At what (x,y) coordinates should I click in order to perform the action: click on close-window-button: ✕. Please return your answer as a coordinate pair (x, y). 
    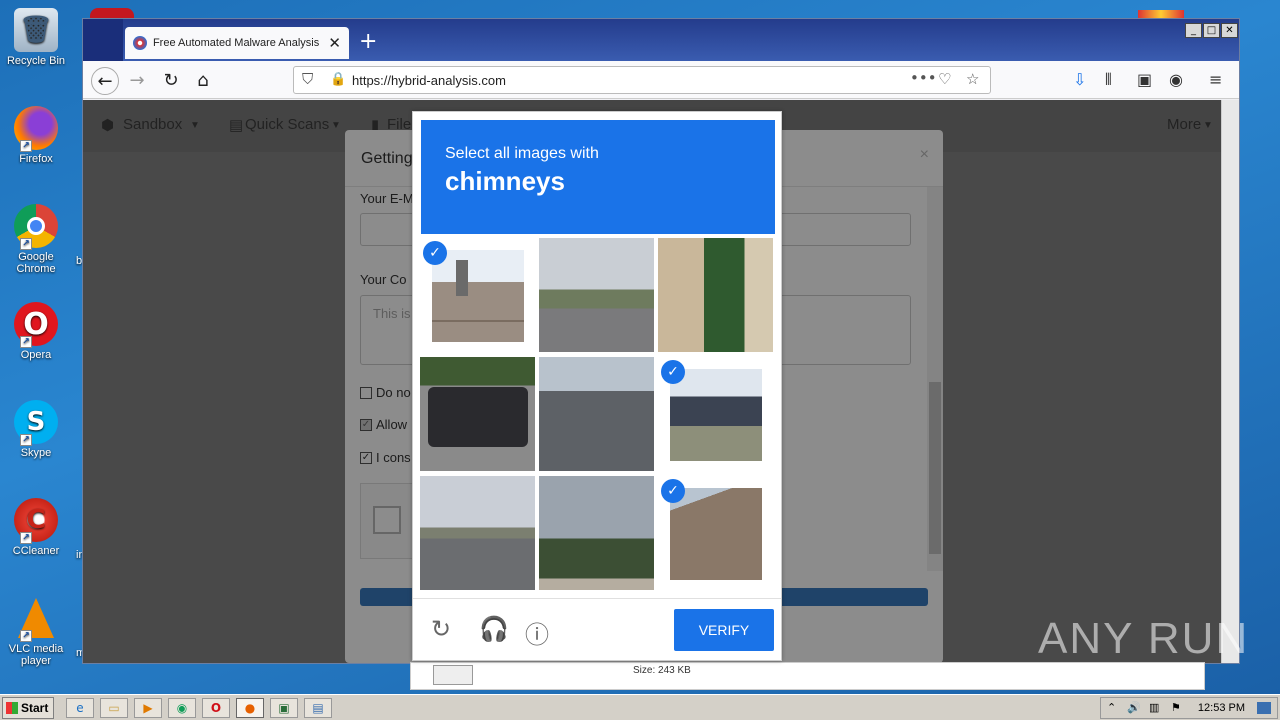
    Looking at the image, I should click on (1229, 30).